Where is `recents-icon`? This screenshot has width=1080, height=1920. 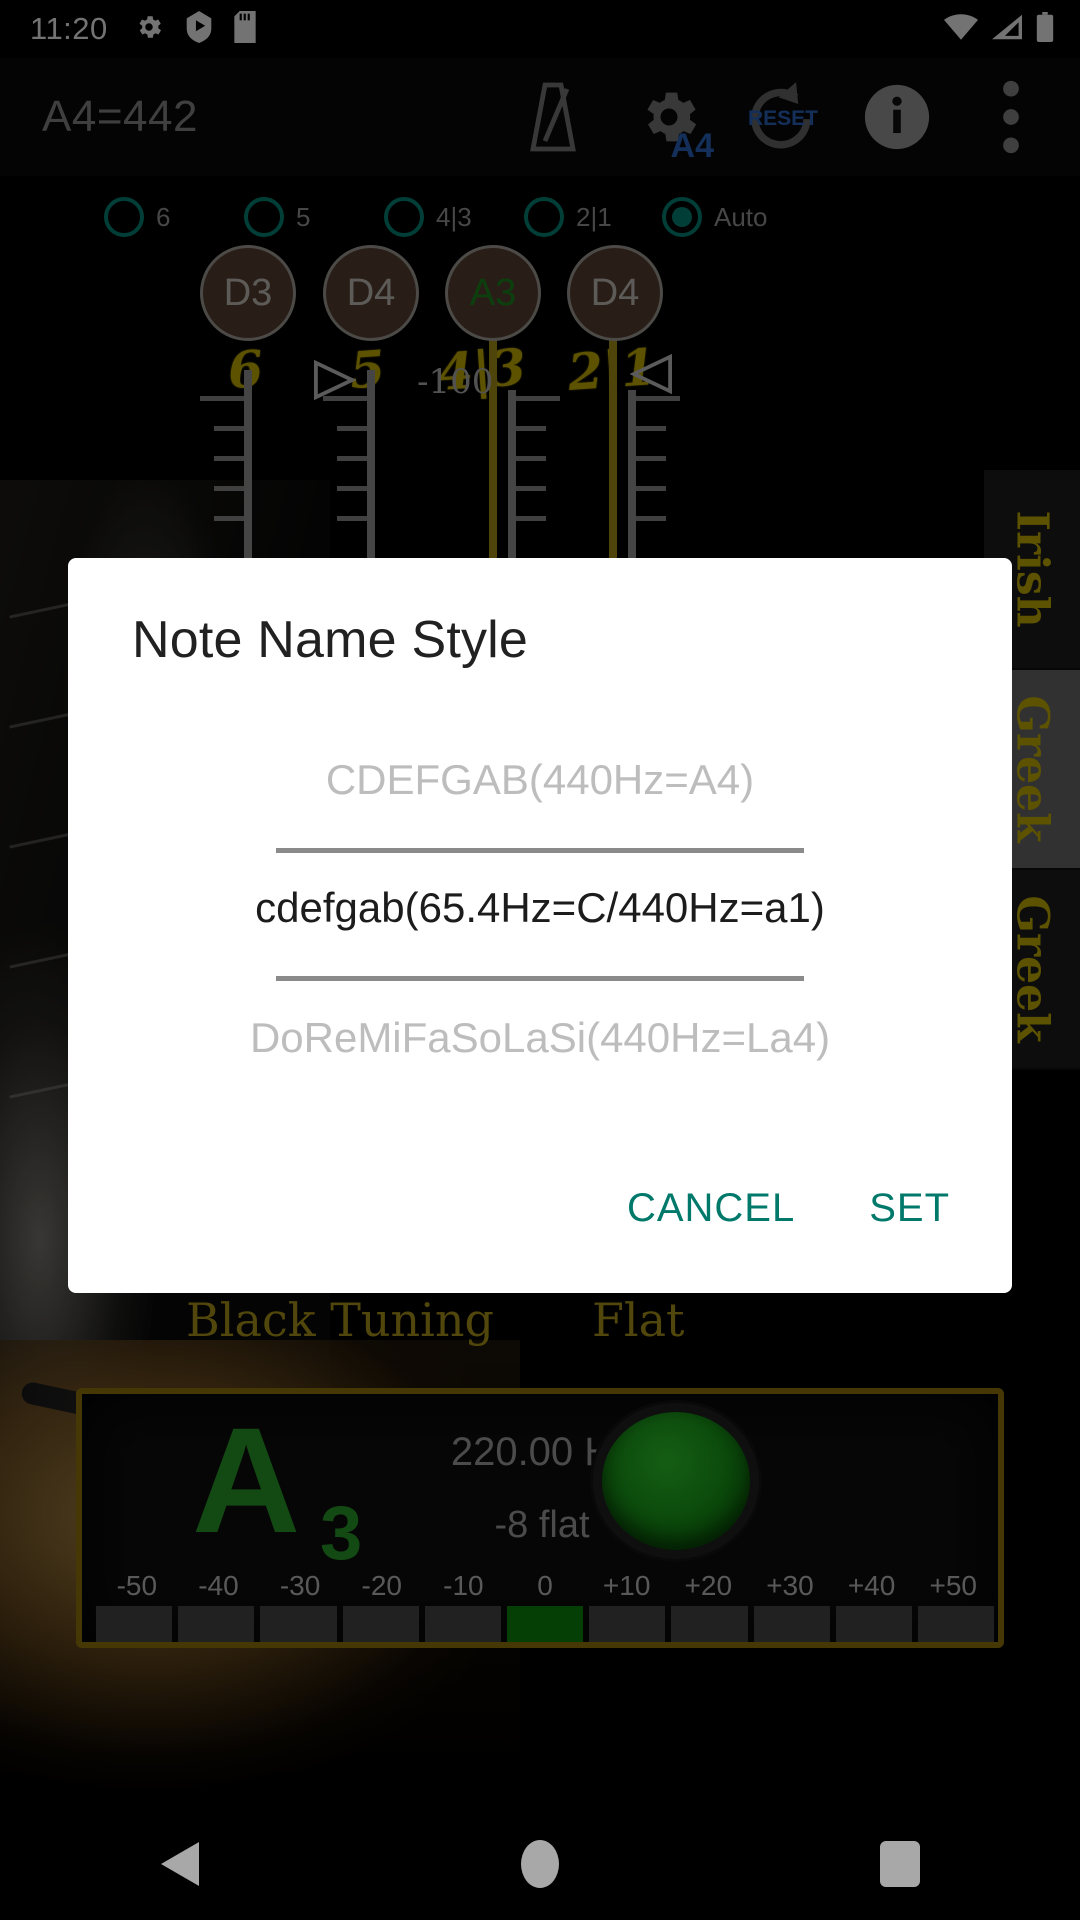
recents-icon is located at coordinates (900, 1864).